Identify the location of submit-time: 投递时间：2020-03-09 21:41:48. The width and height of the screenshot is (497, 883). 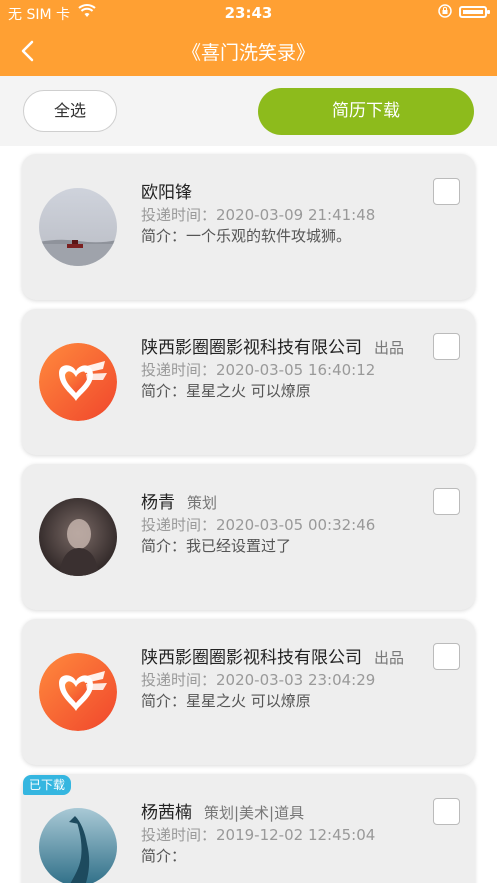
(258, 215).